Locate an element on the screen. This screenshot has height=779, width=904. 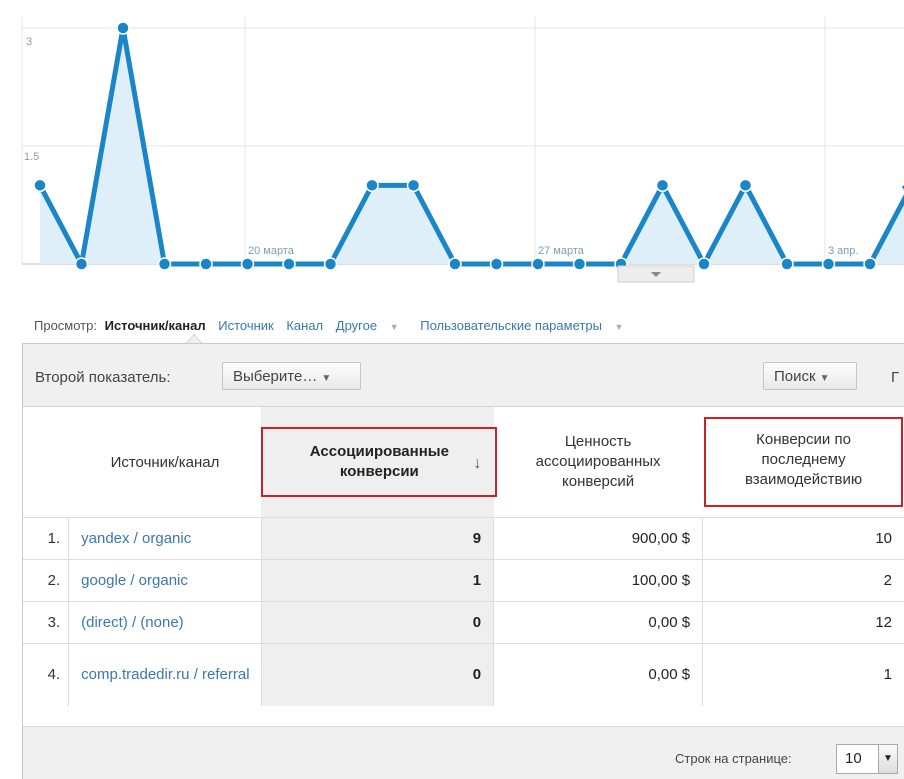
source-medium-header: Источник/канал is located at coordinates (165, 462).